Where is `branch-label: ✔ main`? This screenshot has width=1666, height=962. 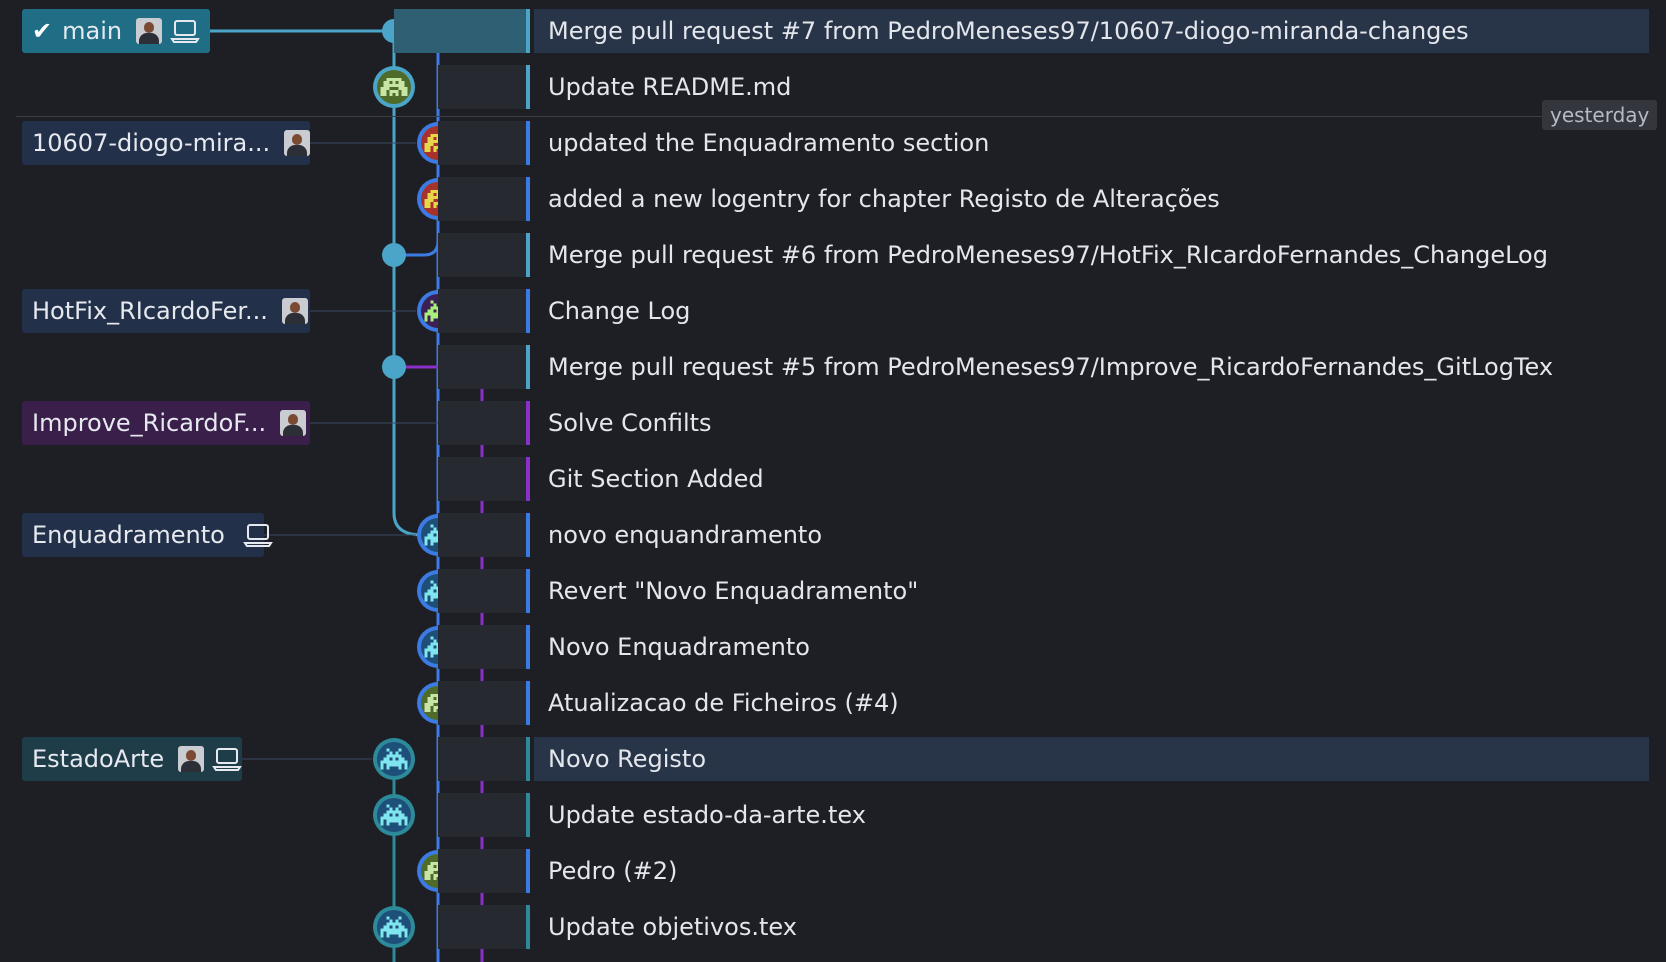
branch-label: ✔ main is located at coordinates (116, 31).